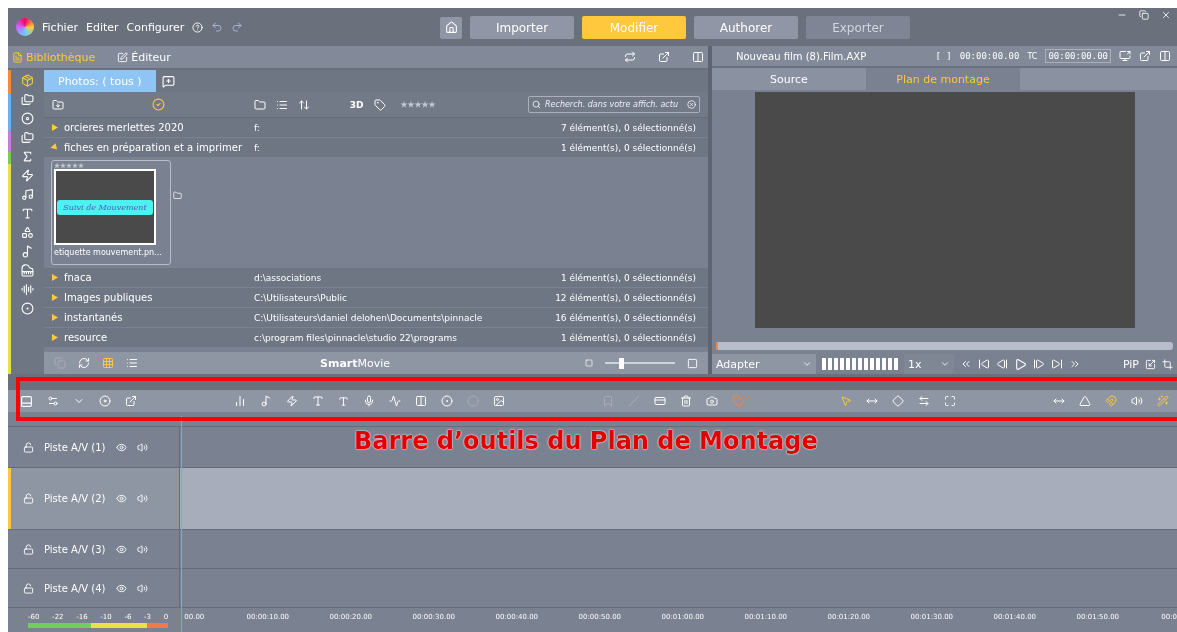 This screenshot has width=1177, height=632. Describe the element at coordinates (53, 401) in the screenshot. I see `settings-icon` at that location.